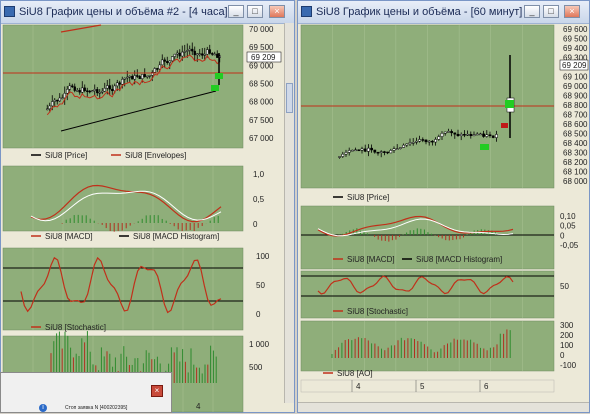 The image size is (590, 414). What do you see at coordinates (261, 47) in the screenshot?
I see `price-axis-label: 69 500` at bounding box center [261, 47].